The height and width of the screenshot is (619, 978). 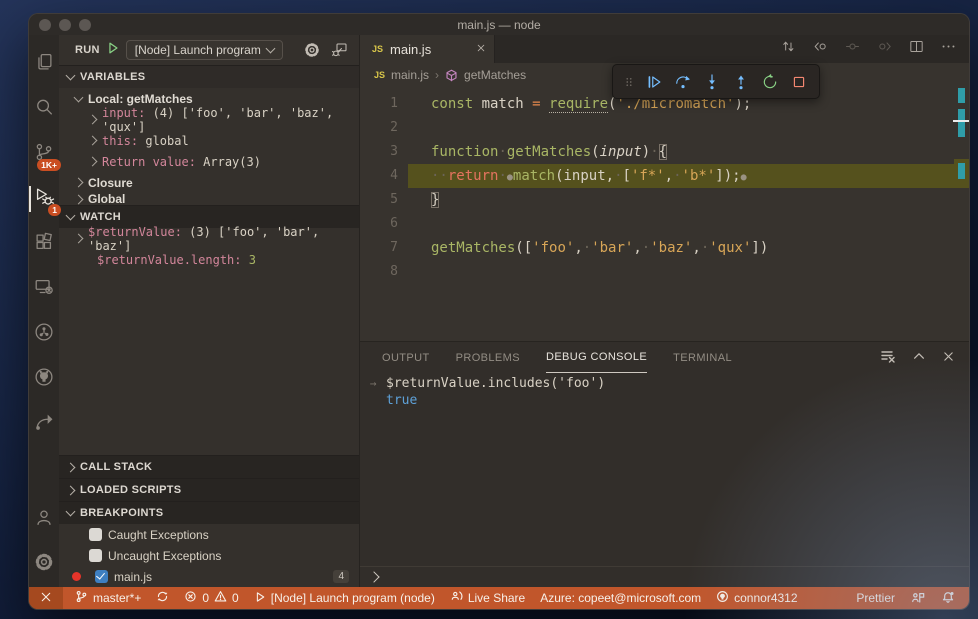 I want to click on remote-x-icon, so click(x=46, y=598).